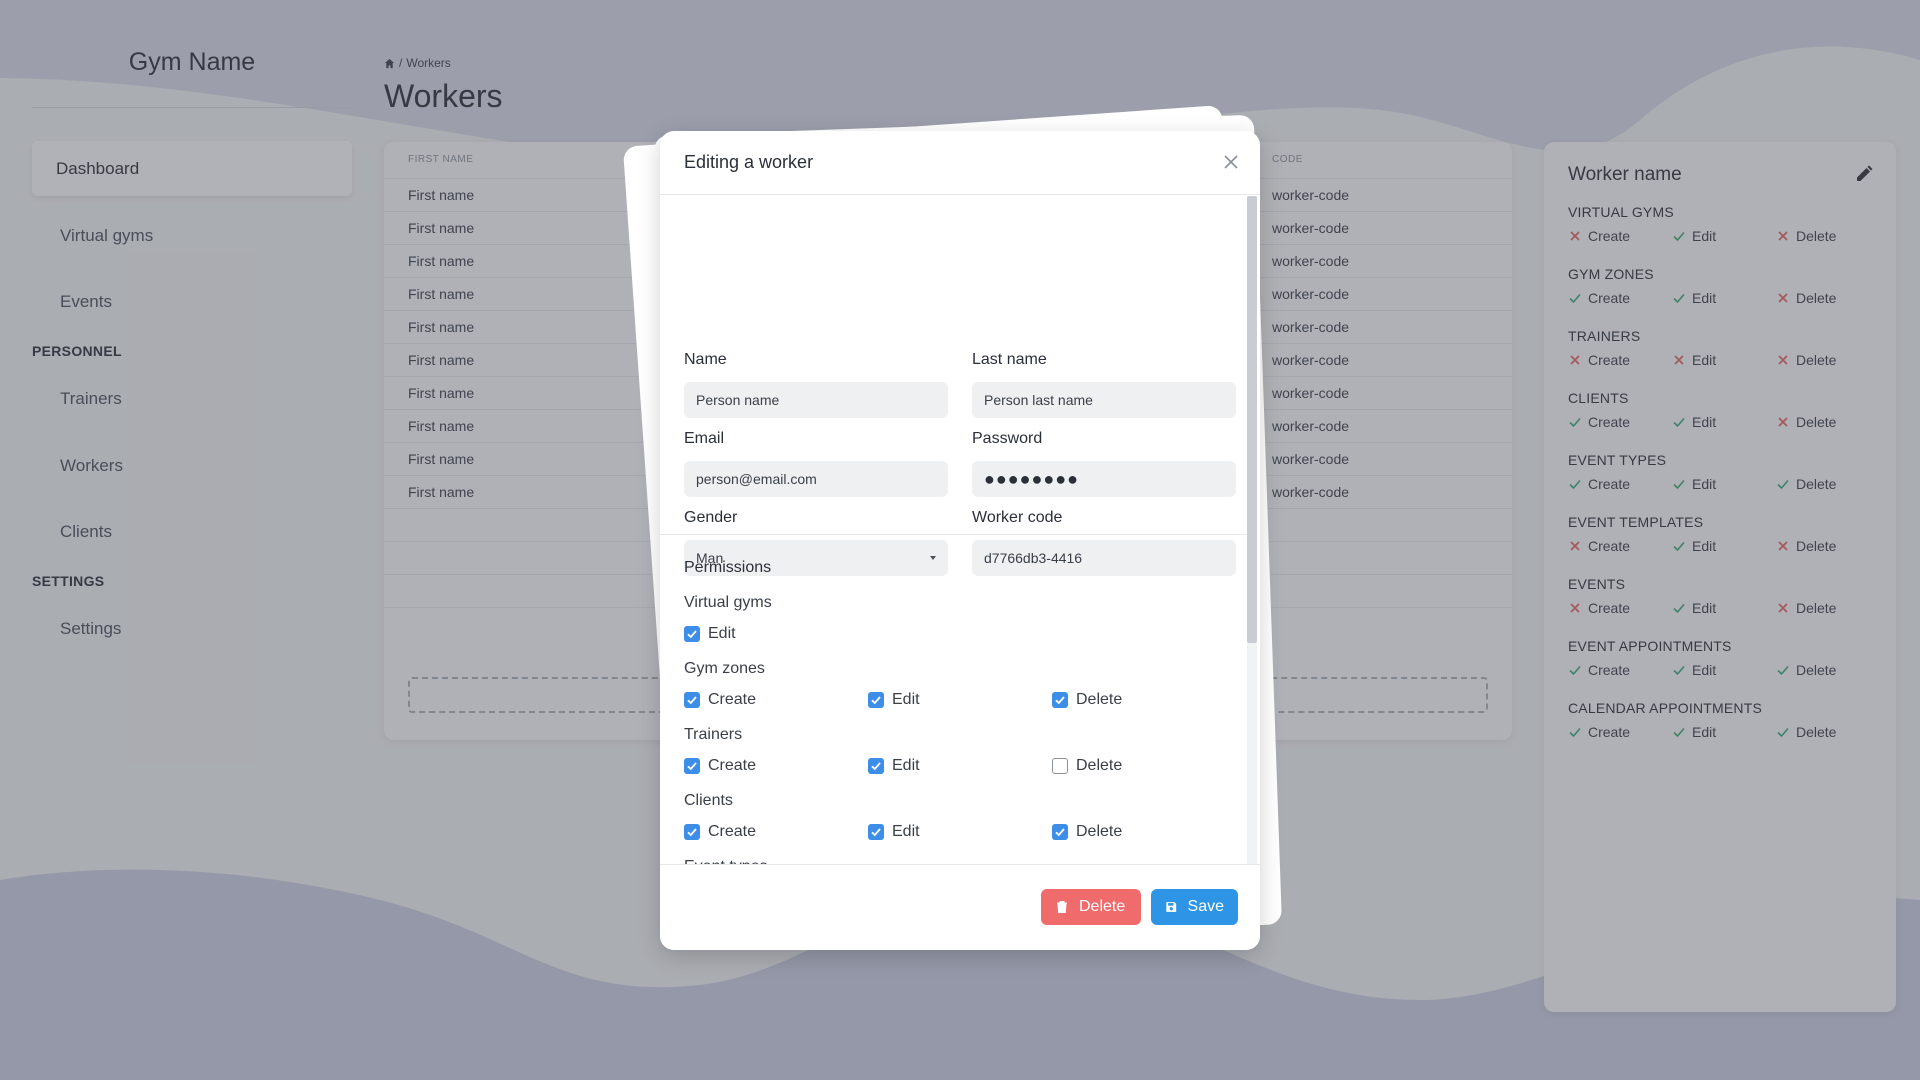  Describe the element at coordinates (933, 558) in the screenshot. I see `chevron-down-icon` at that location.